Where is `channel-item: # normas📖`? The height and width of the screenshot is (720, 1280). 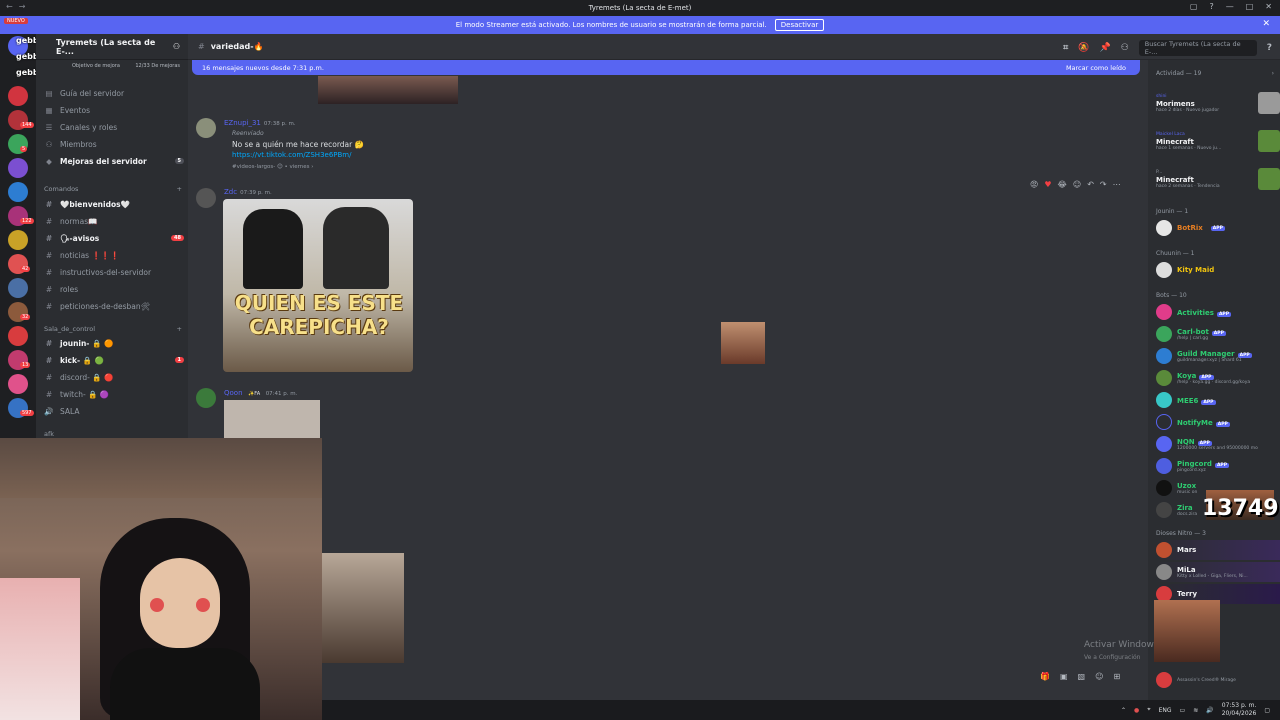 channel-item: # normas📖 is located at coordinates (114, 221).